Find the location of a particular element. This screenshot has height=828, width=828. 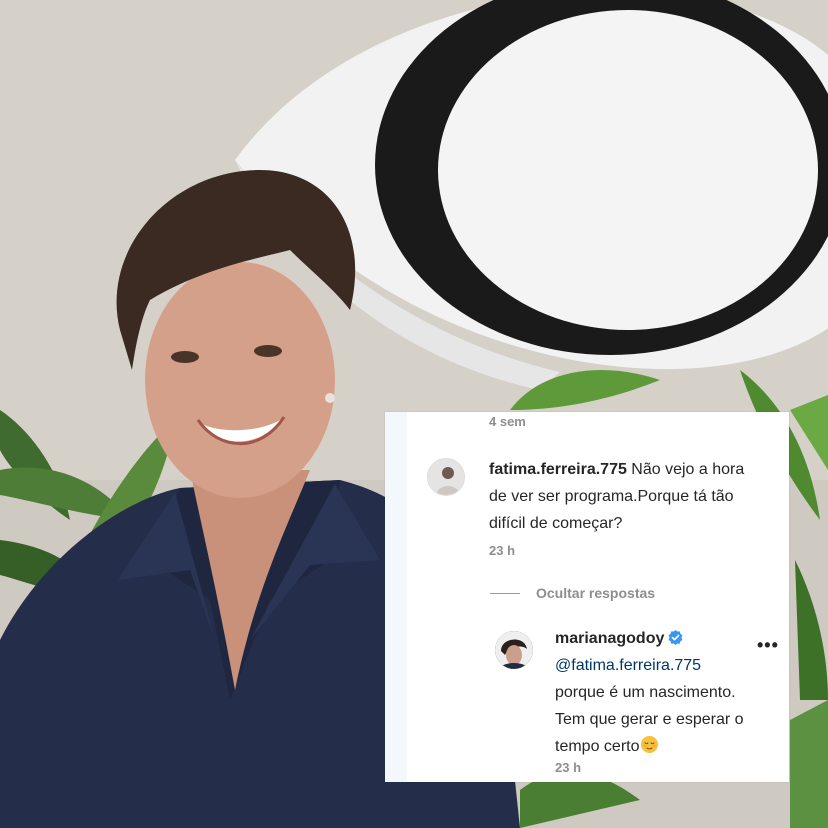

hide-replies-button: Ocultar respostas is located at coordinates (572, 593).